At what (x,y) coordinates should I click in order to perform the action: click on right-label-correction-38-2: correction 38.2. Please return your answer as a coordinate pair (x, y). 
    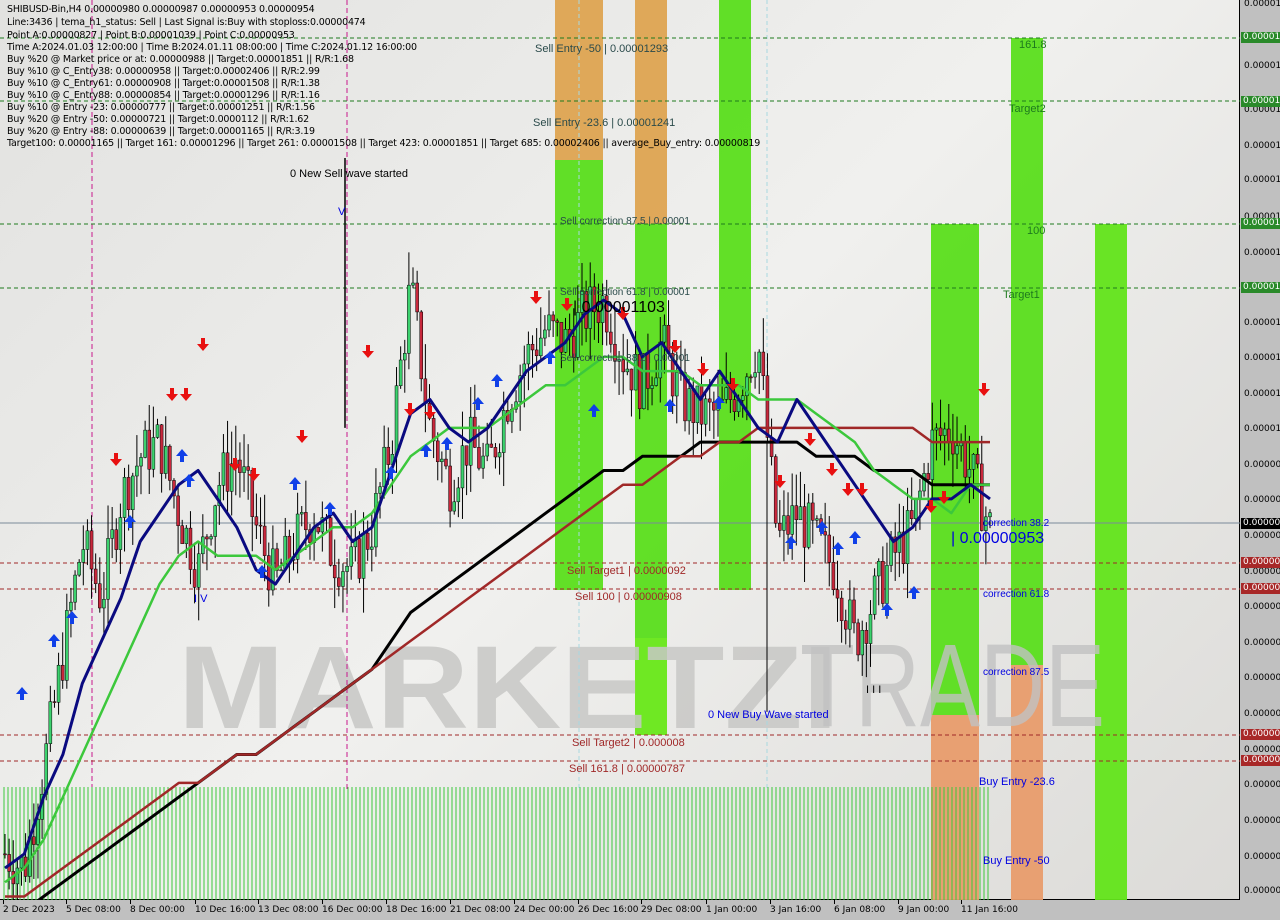
    Looking at the image, I should click on (1016, 523).